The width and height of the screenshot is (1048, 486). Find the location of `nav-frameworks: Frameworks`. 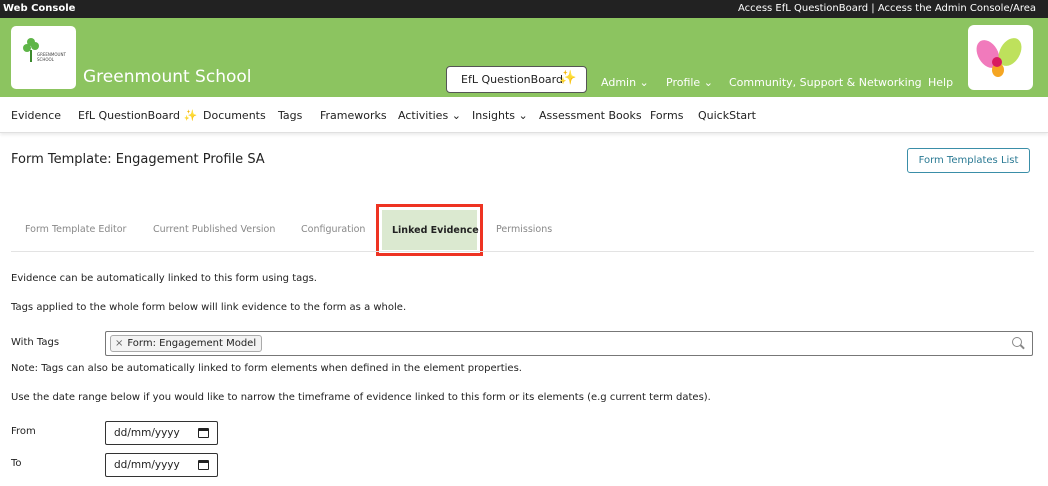

nav-frameworks: Frameworks is located at coordinates (353, 115).